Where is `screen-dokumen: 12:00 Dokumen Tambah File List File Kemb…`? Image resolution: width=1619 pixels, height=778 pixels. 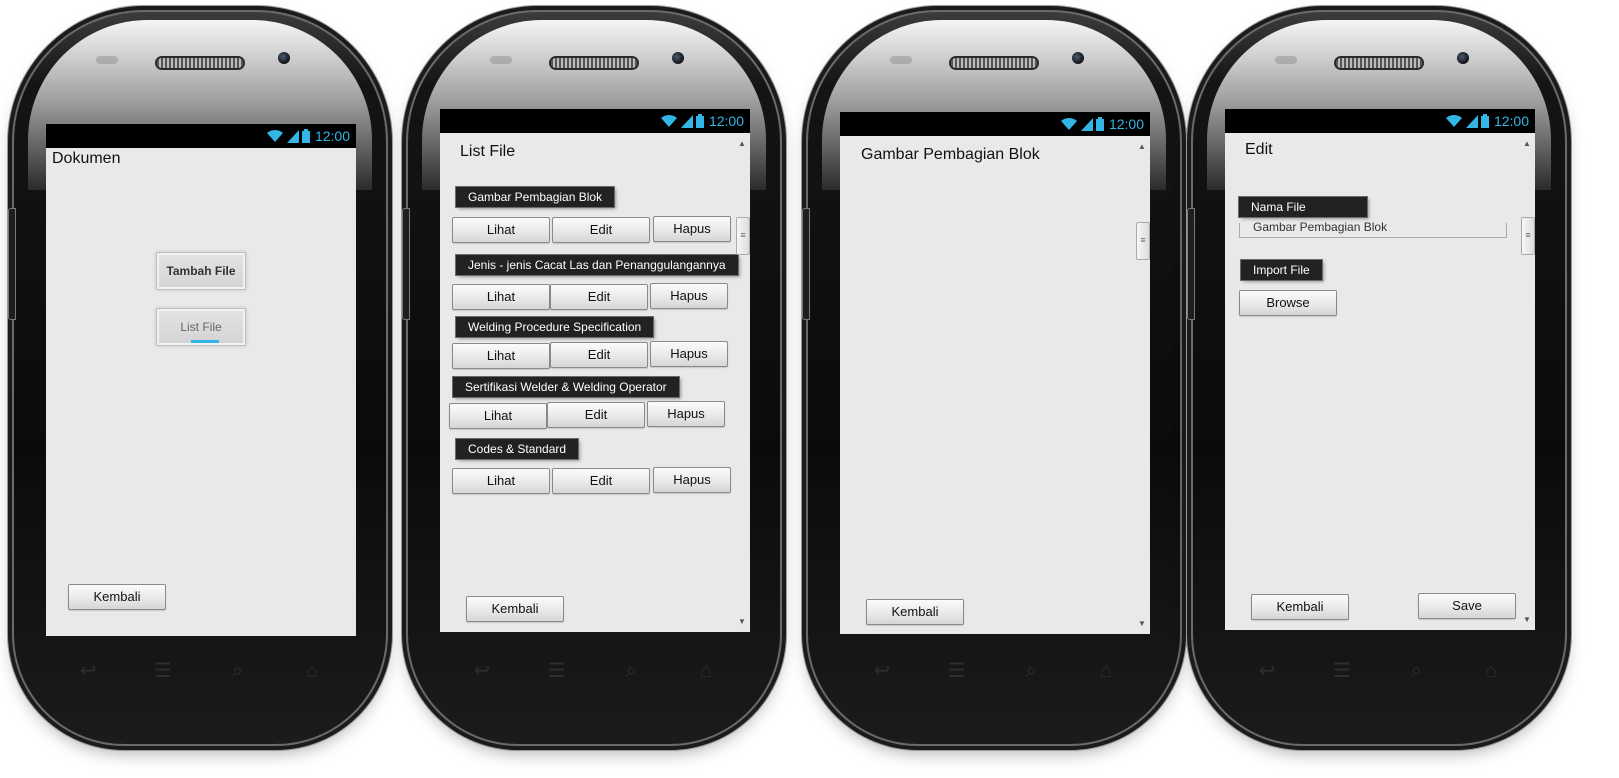
screen-dokumen: 12:00 Dokumen Tambah File List File Kemb… is located at coordinates (201, 380).